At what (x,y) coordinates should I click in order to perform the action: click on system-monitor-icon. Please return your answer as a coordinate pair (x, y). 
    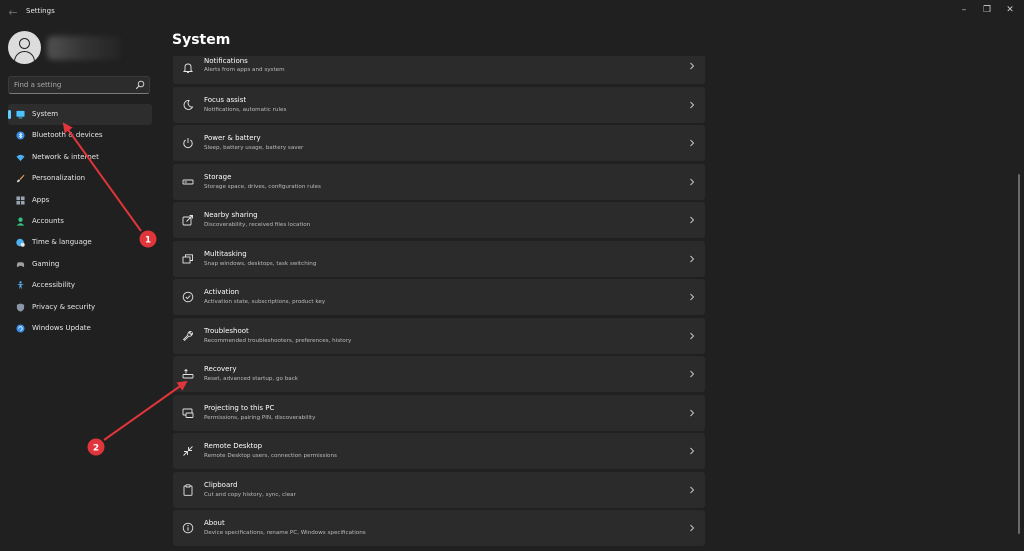
    Looking at the image, I should click on (20, 114).